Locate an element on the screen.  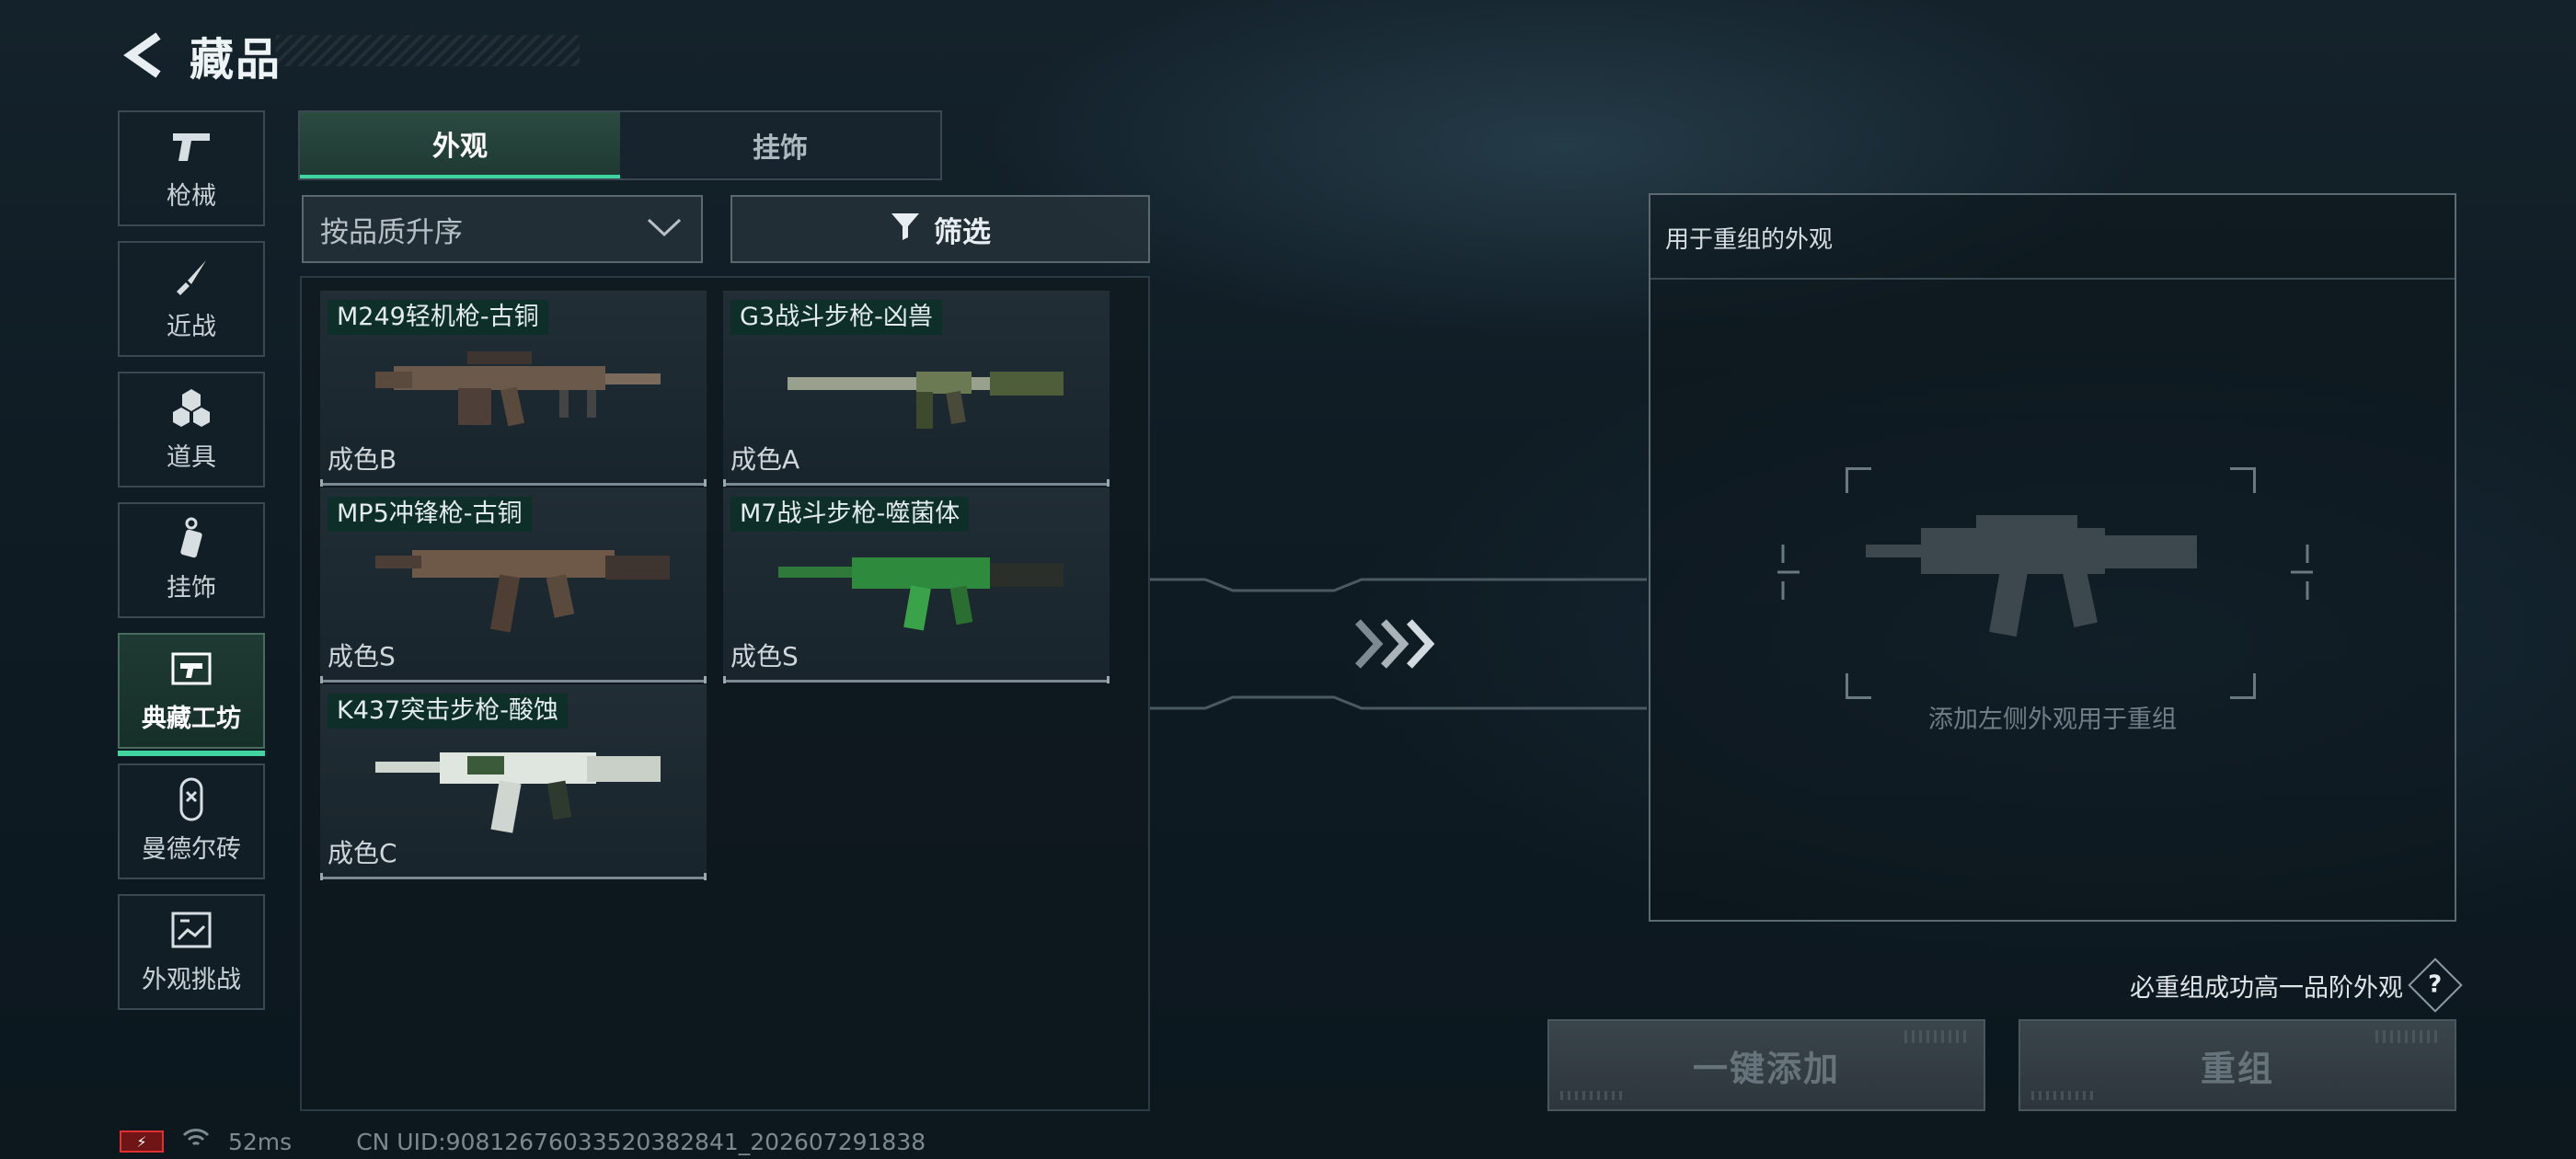
sidebar-item-melee: 近战 is located at coordinates (191, 299).